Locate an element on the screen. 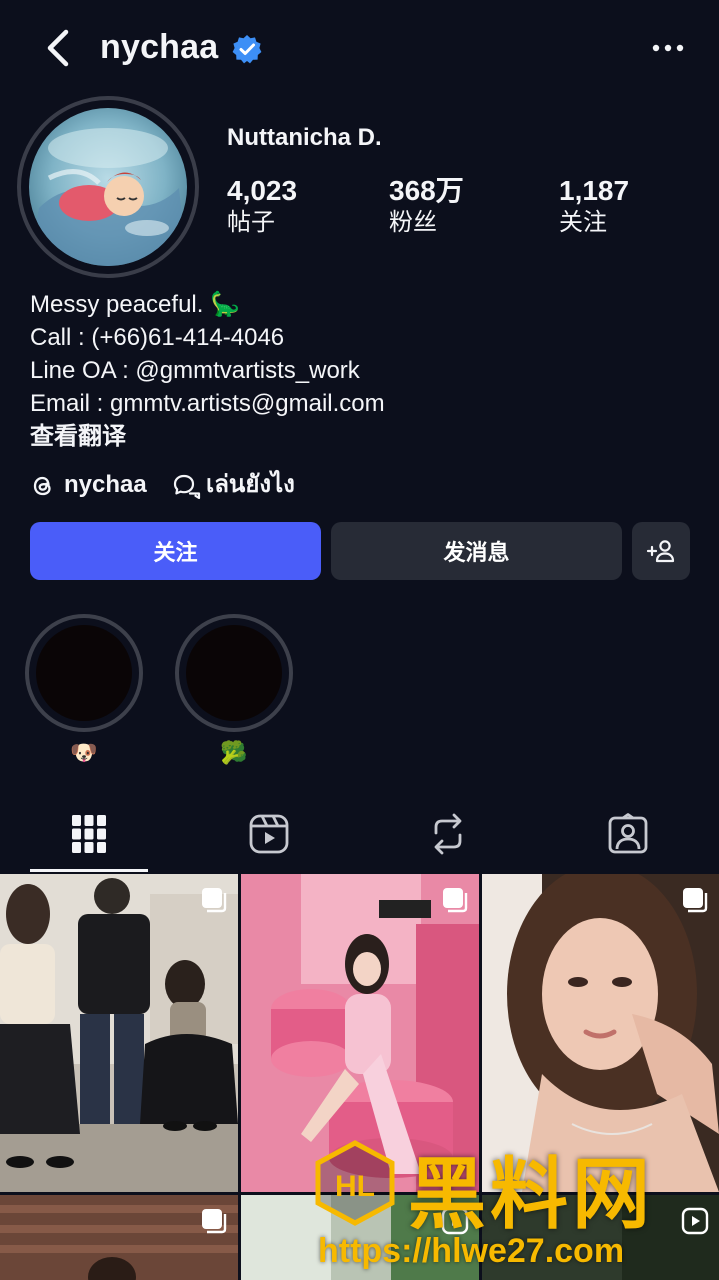 The width and height of the screenshot is (719, 1280). suggested-users-button is located at coordinates (661, 551).